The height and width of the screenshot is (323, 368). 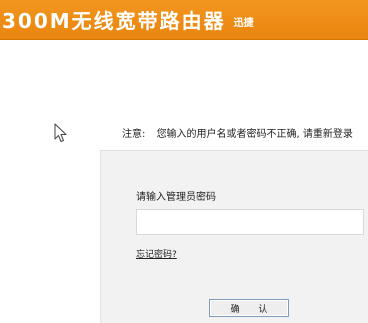 I want to click on notice-message: 您输入的用户名或者密码不正确, 请重新登录, so click(x=254, y=134).